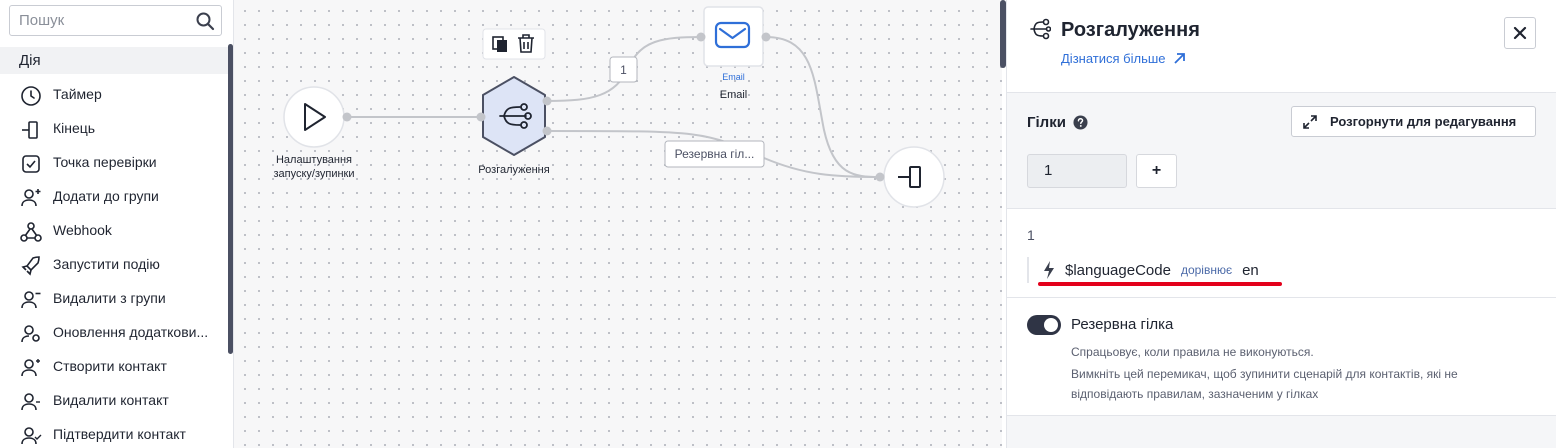  I want to click on start-node-label-line1: Налаштування, so click(314, 160).